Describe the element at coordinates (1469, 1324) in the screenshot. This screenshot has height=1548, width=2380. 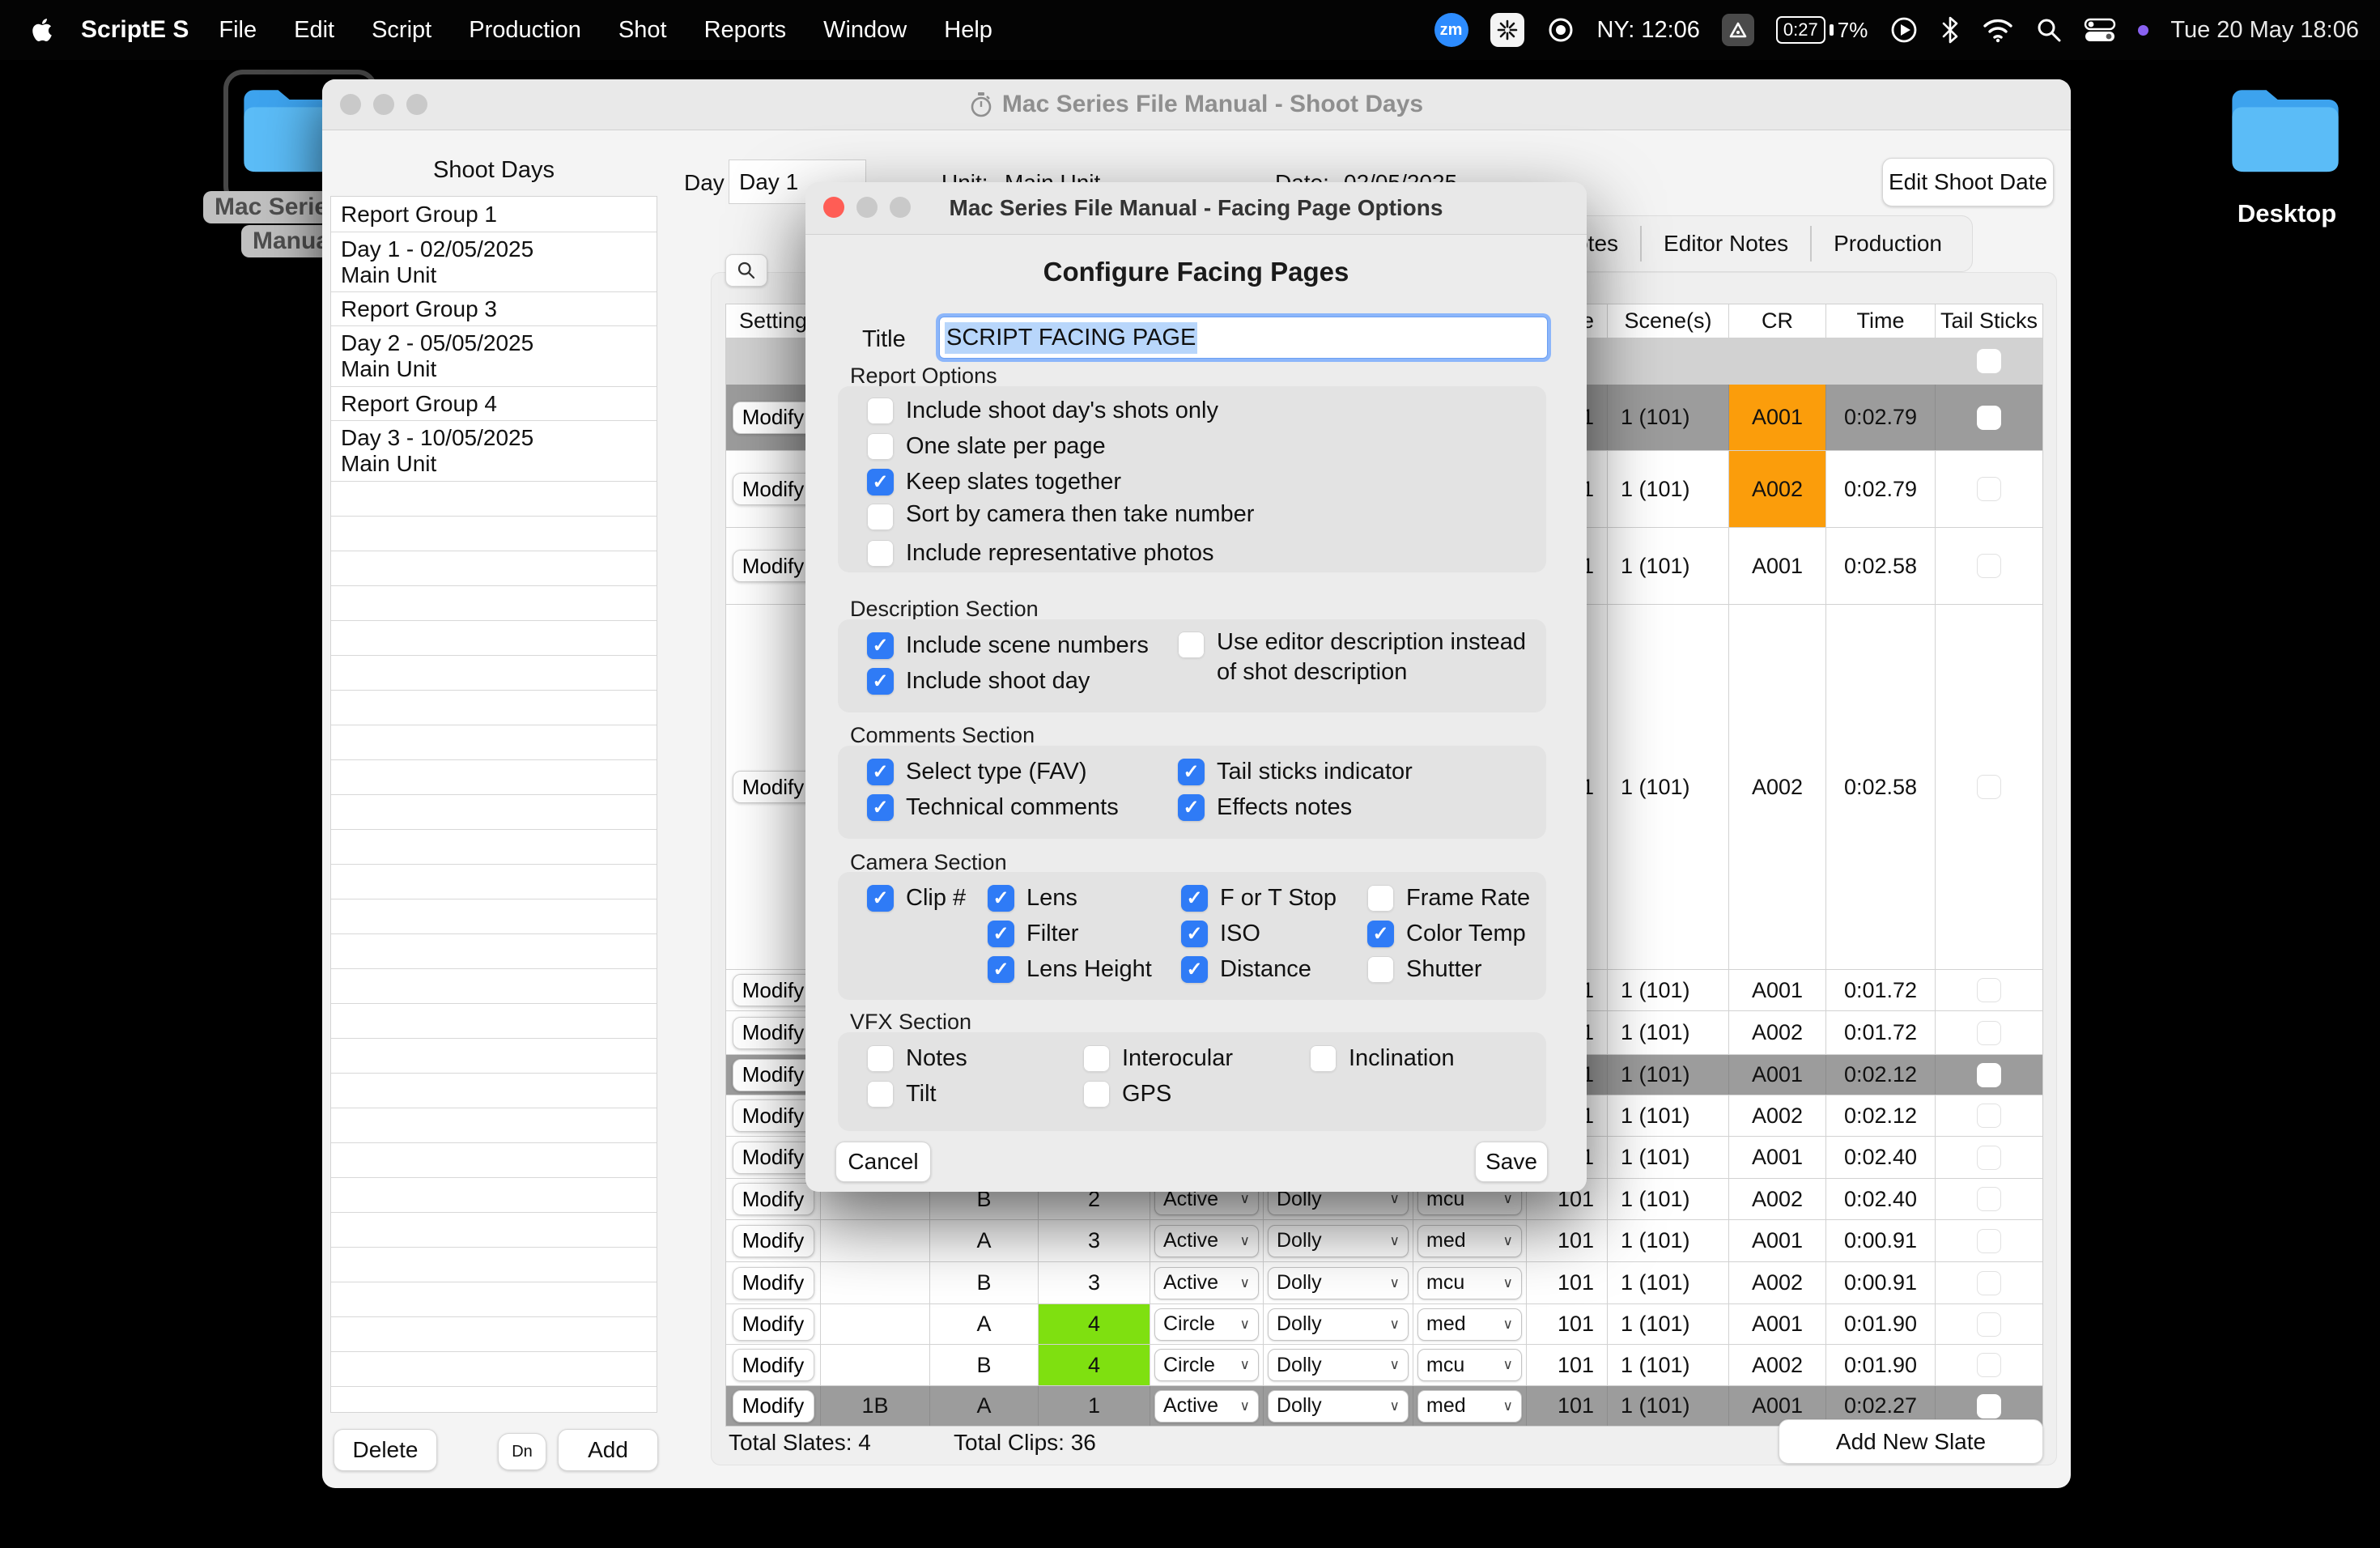
I see `size-select: med ∨` at that location.